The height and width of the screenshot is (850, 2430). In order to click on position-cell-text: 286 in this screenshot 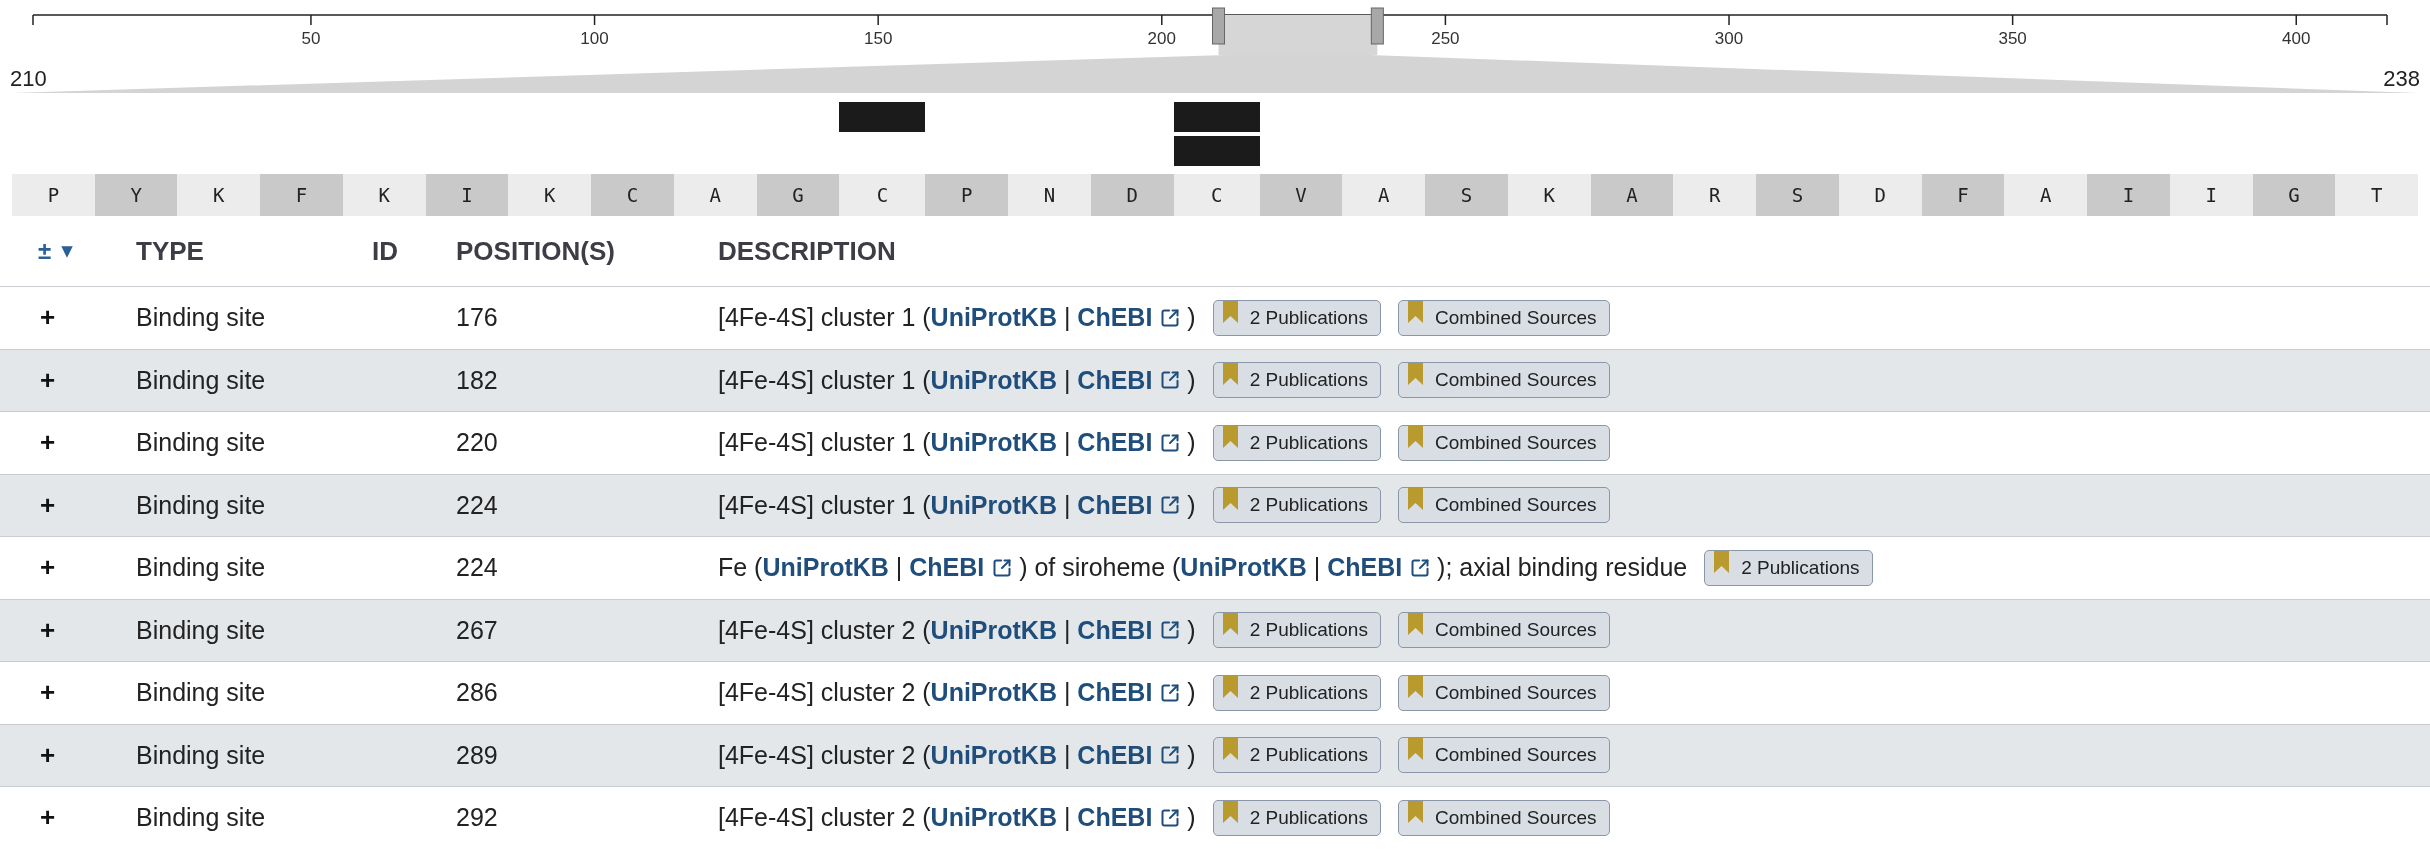, I will do `click(477, 693)`.